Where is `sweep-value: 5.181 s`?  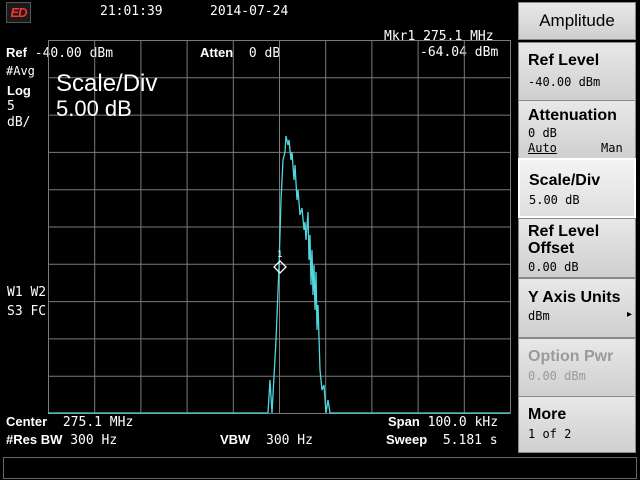
sweep-value: 5.181 s is located at coordinates (470, 440).